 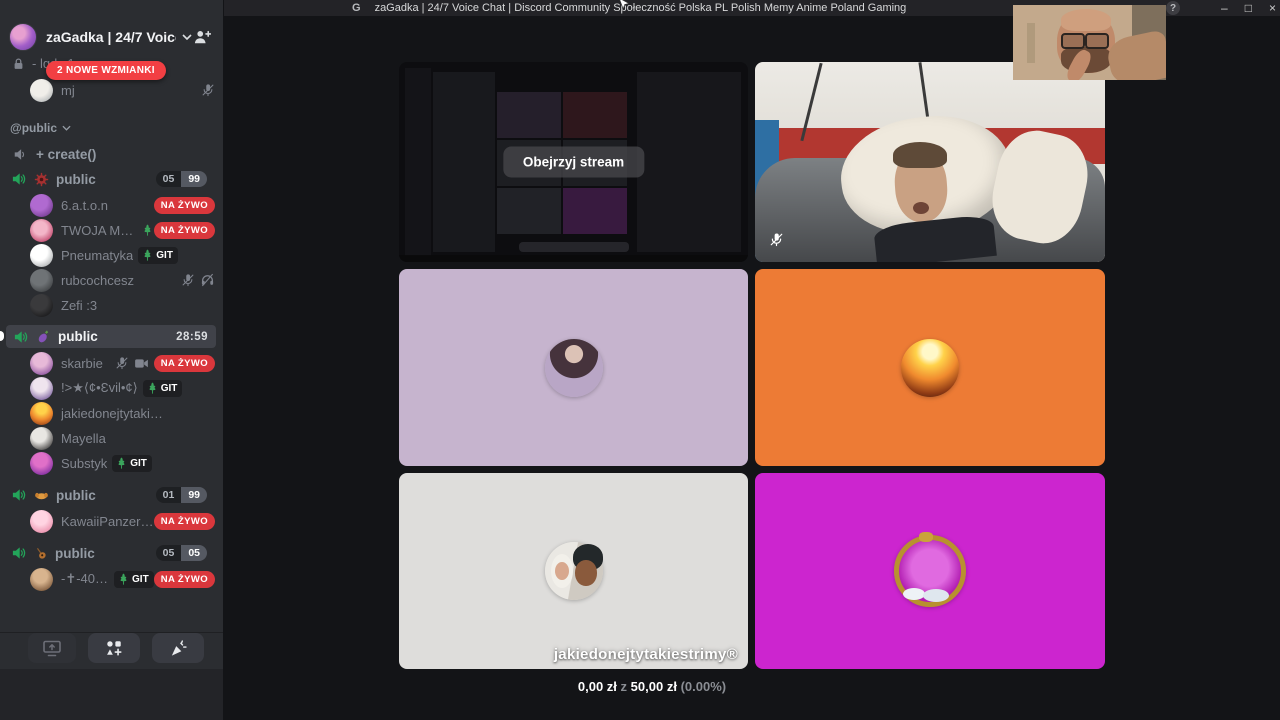 I want to click on voice-member-row: !>★⟨¢•Ɛvil•¢⟩ GIT, so click(x=122, y=388).